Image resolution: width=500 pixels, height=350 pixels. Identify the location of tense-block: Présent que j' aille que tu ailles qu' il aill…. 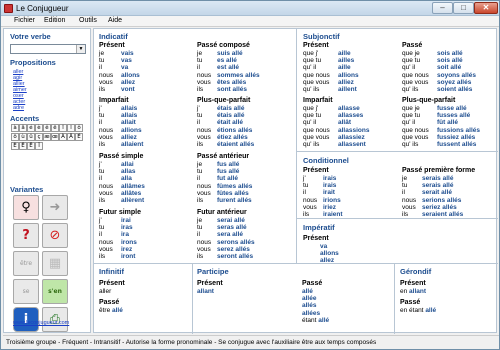
(331, 68).